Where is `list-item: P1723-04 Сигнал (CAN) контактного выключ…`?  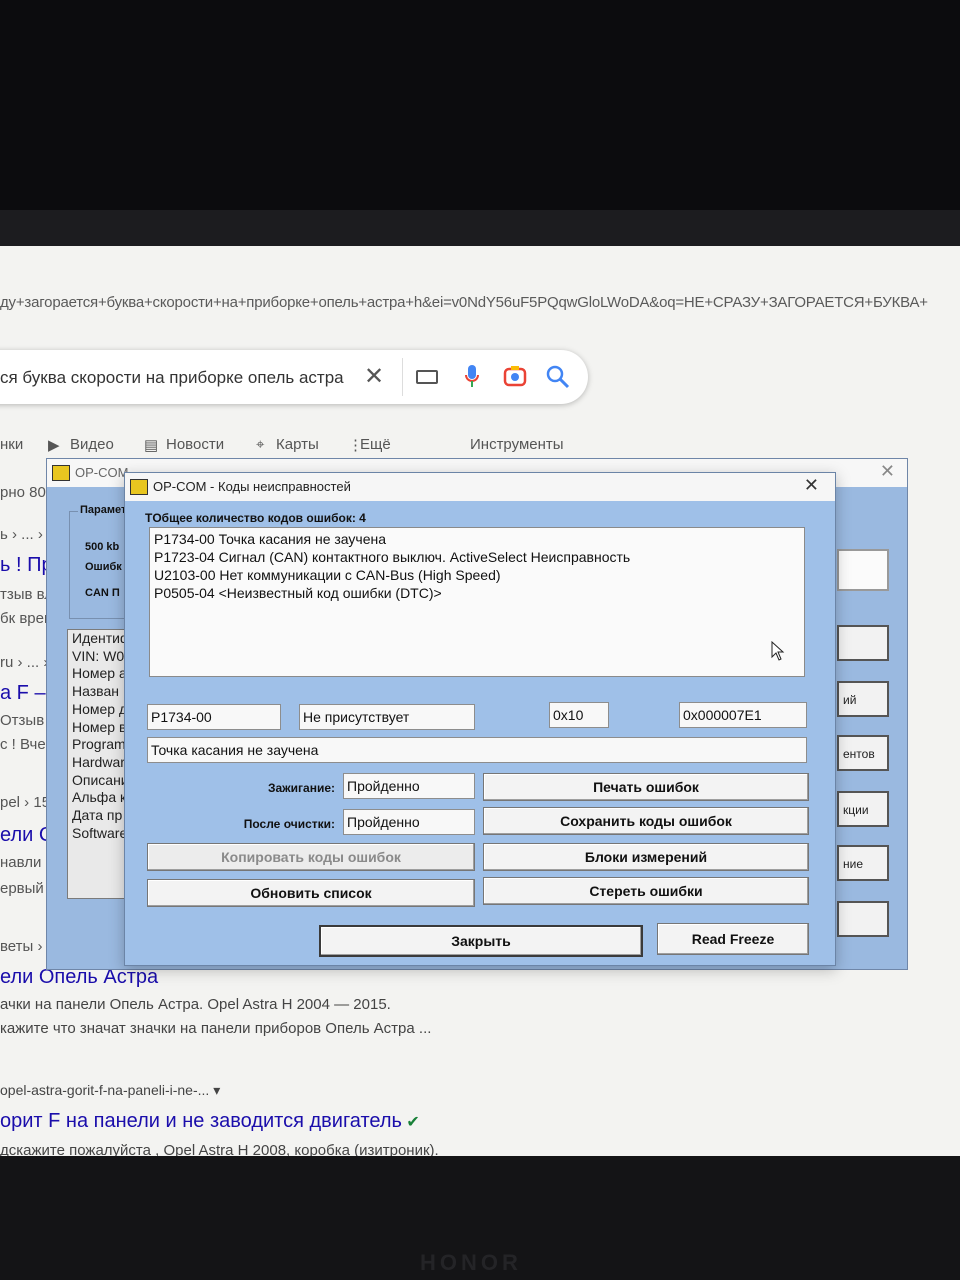 list-item: P1723-04 Сигнал (CAN) контактного выключ… is located at coordinates (477, 557).